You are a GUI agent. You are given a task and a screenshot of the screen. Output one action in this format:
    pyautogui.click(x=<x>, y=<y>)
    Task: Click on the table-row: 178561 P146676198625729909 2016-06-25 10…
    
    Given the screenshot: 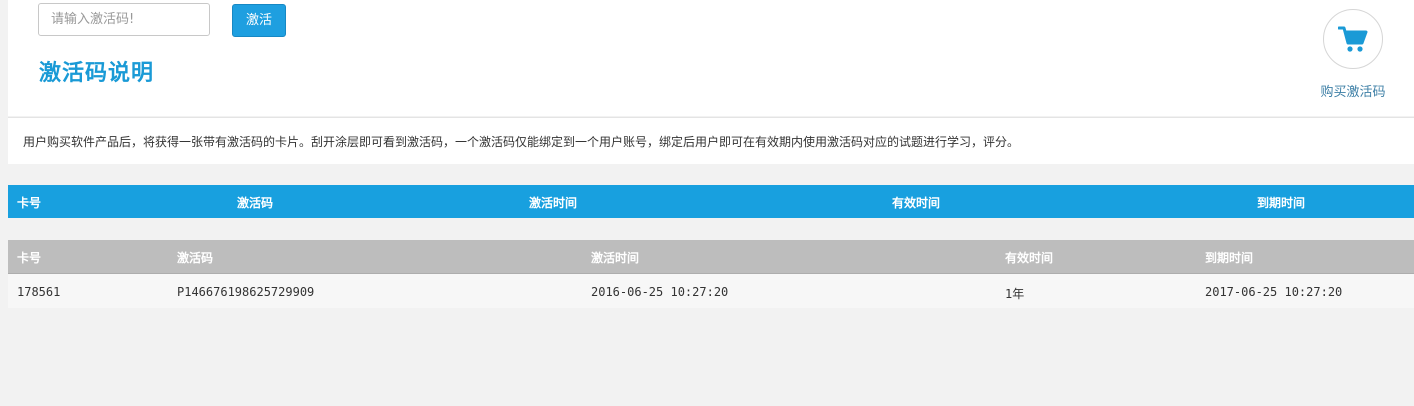 What is the action you would take?
    pyautogui.click(x=711, y=291)
    